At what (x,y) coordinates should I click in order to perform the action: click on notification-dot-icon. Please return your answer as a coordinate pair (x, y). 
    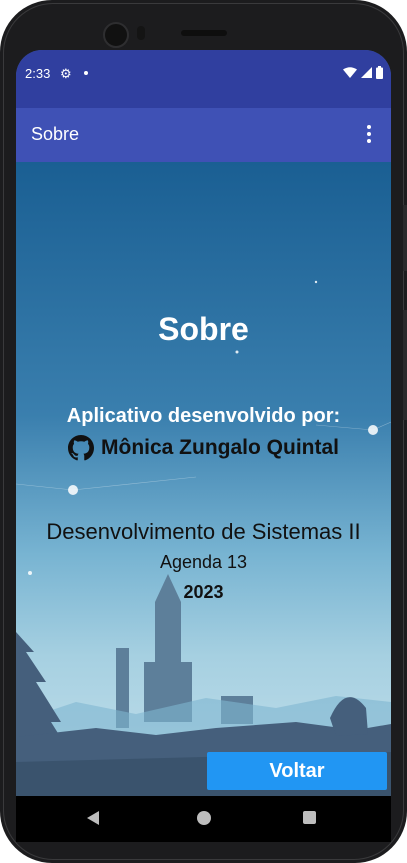
    Looking at the image, I should click on (86, 73).